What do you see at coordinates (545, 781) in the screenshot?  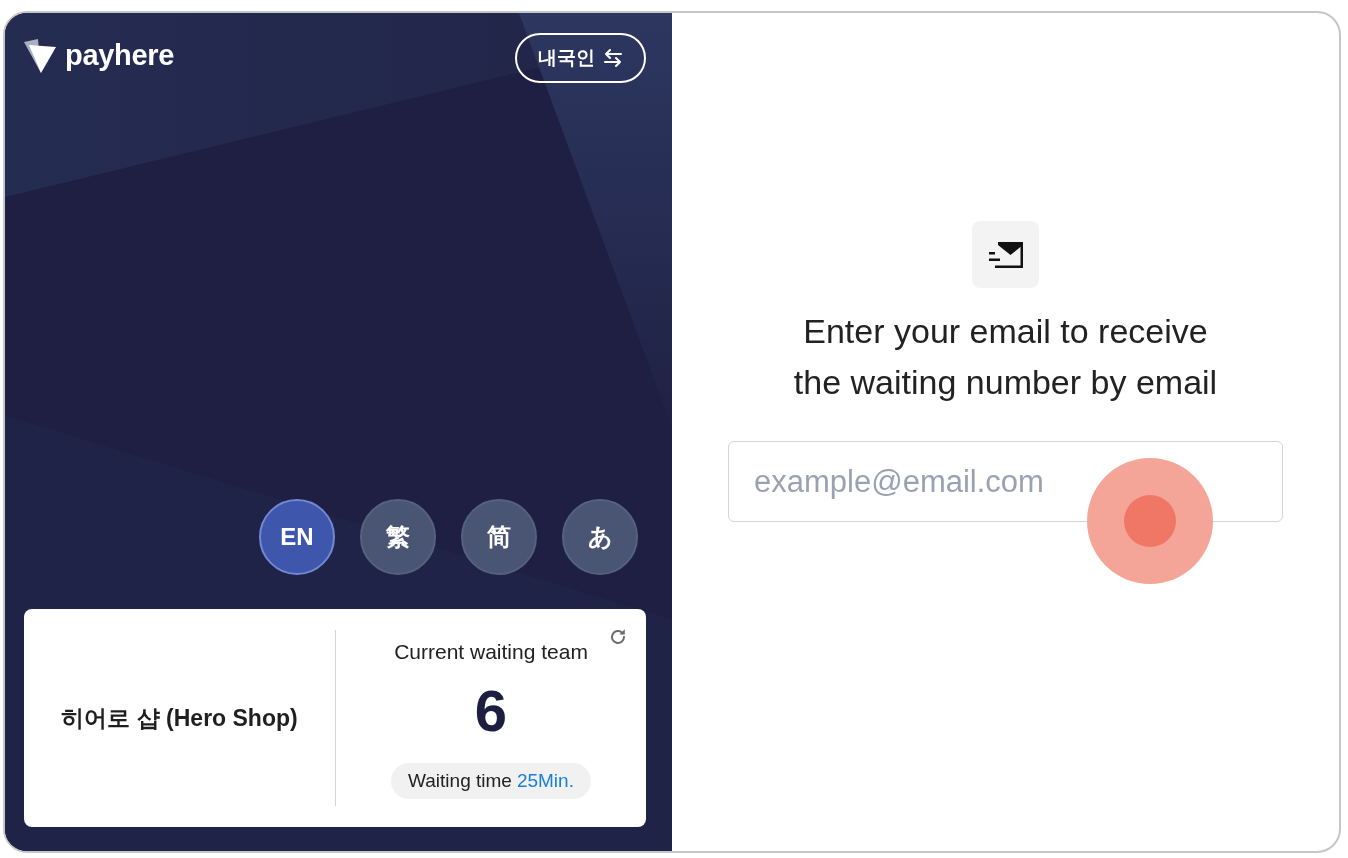 I see `waiting-time-value: 25Min.` at bounding box center [545, 781].